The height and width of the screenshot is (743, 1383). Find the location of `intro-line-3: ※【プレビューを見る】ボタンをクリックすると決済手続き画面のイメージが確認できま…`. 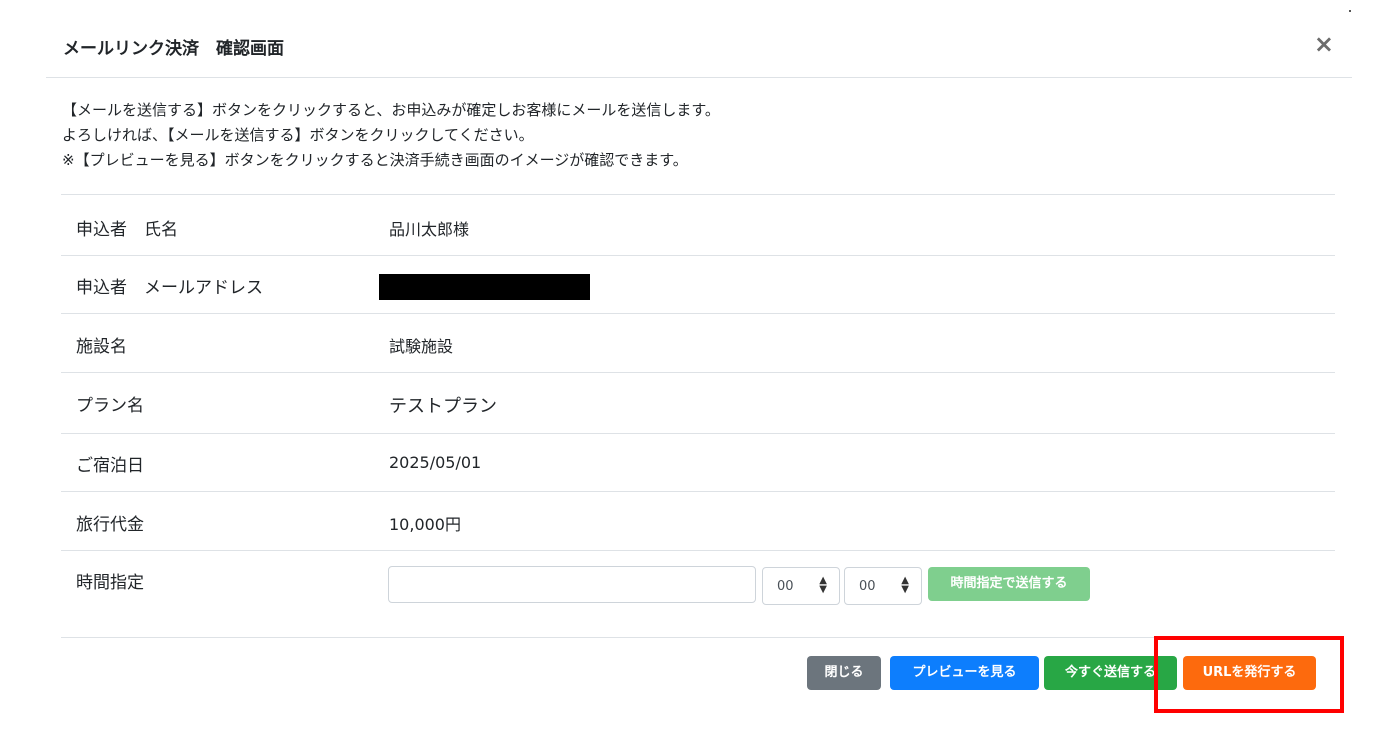

intro-line-3: ※【プレビューを見る】ボタンをクリックすると決済手続き画面のイメージが確認できま… is located at coordinates (375, 160).